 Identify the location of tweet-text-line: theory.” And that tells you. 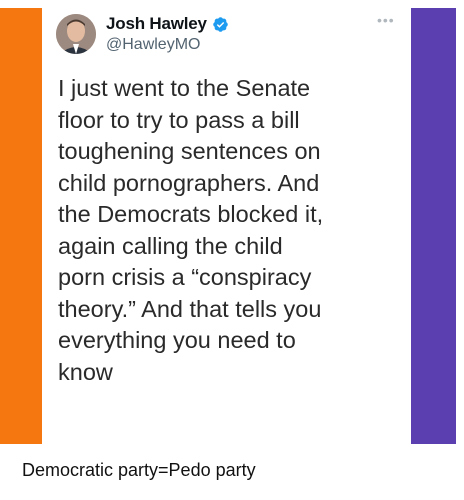
(190, 308).